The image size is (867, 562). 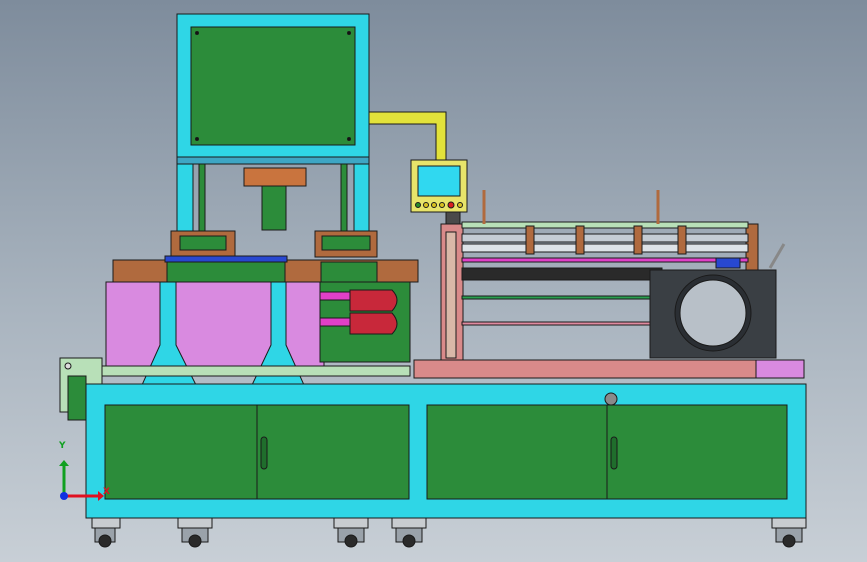 I want to click on axis-y-label: Y, so click(x=62, y=446).